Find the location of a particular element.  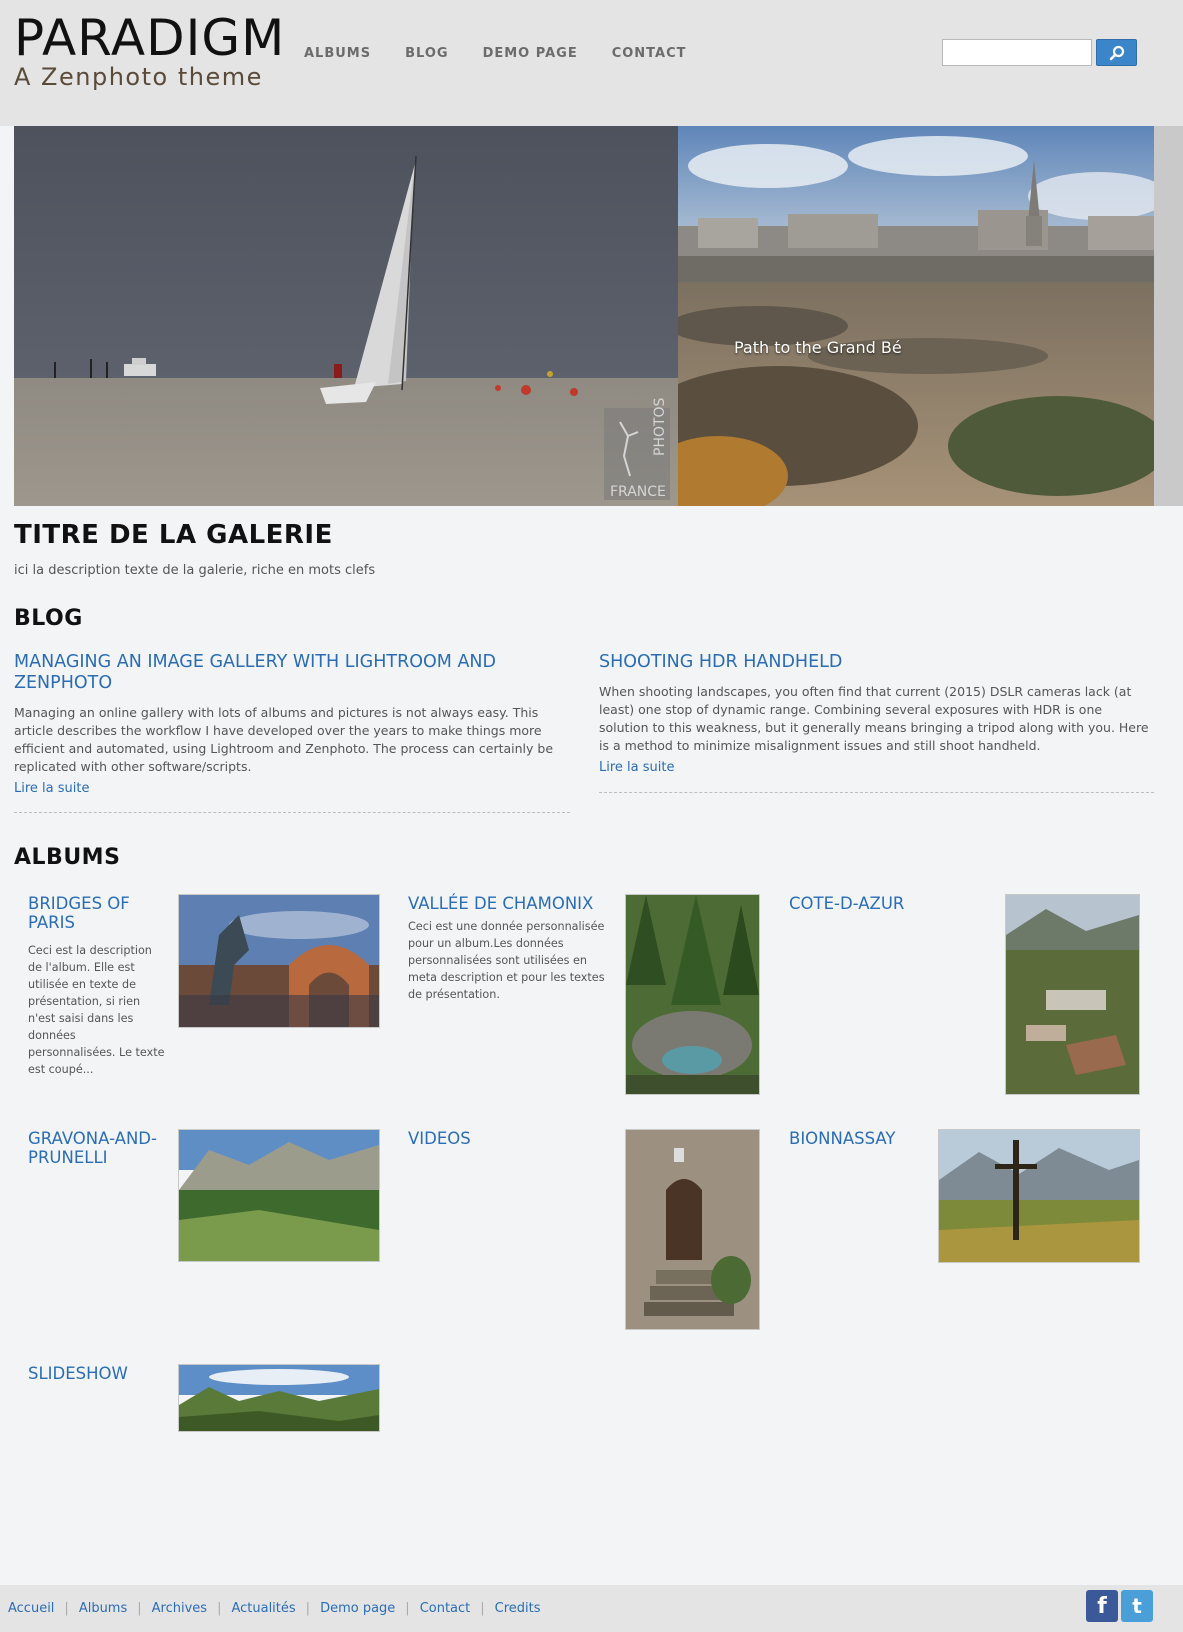

album-title-videos: VIDEOS is located at coordinates (508, 1138).